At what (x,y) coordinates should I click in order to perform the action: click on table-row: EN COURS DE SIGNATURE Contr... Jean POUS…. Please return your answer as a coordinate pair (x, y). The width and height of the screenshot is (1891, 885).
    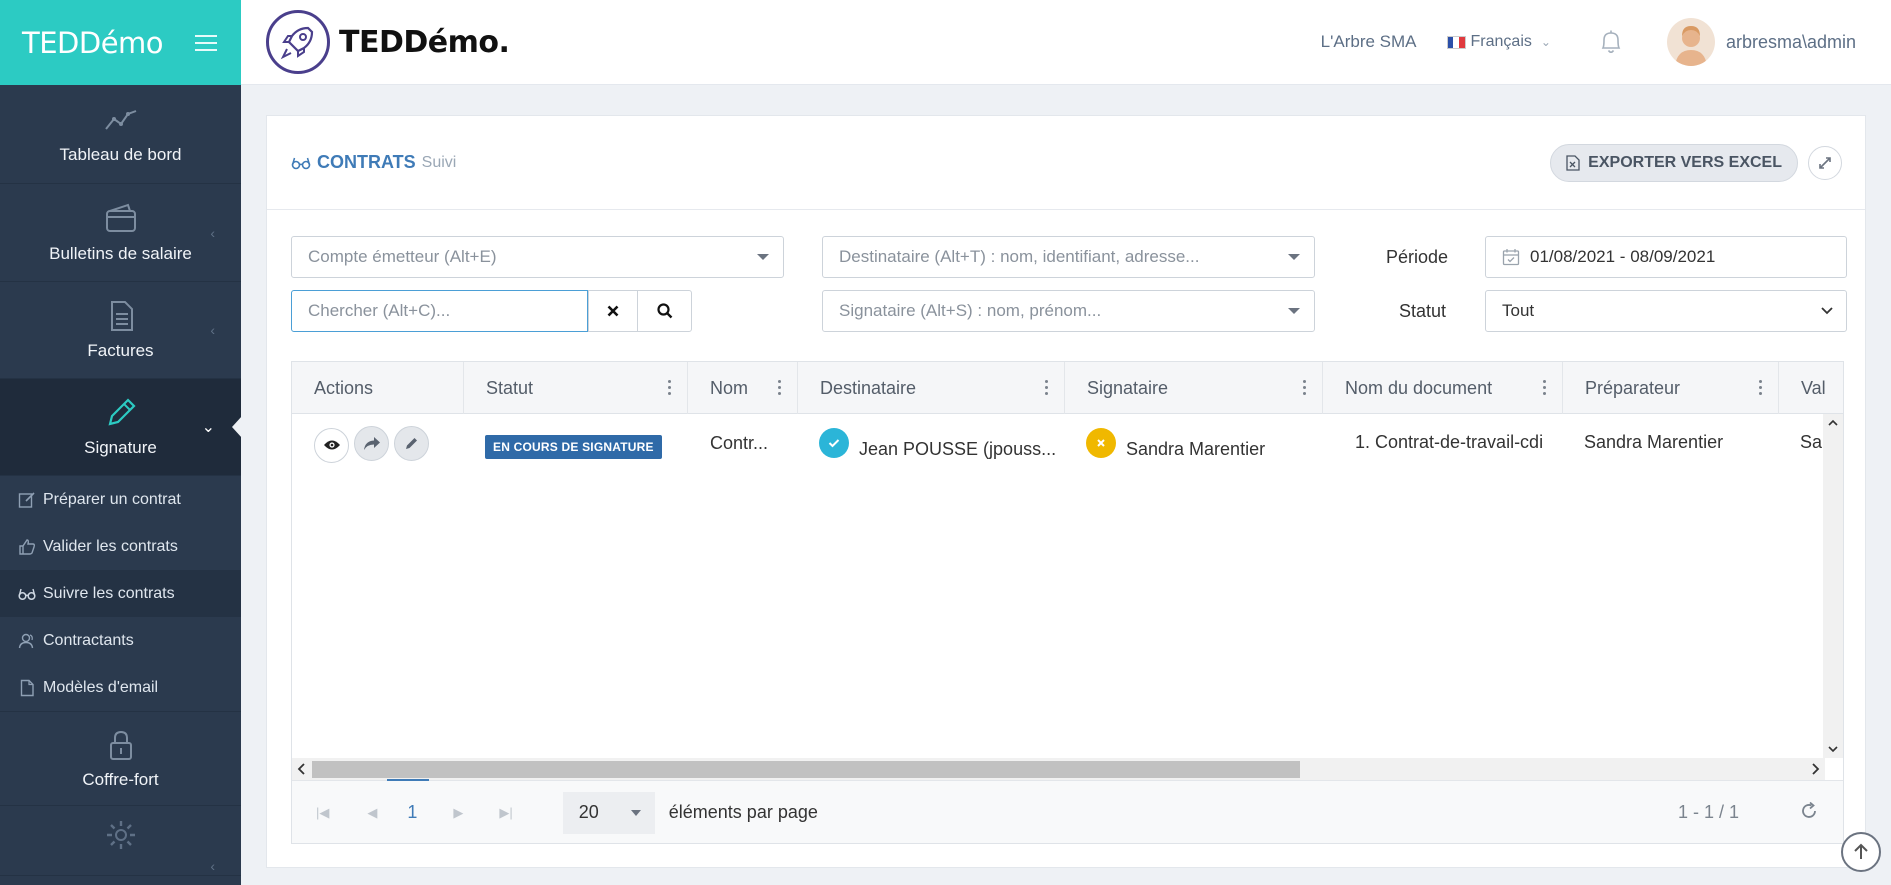
    Looking at the image, I should click on (1067, 446).